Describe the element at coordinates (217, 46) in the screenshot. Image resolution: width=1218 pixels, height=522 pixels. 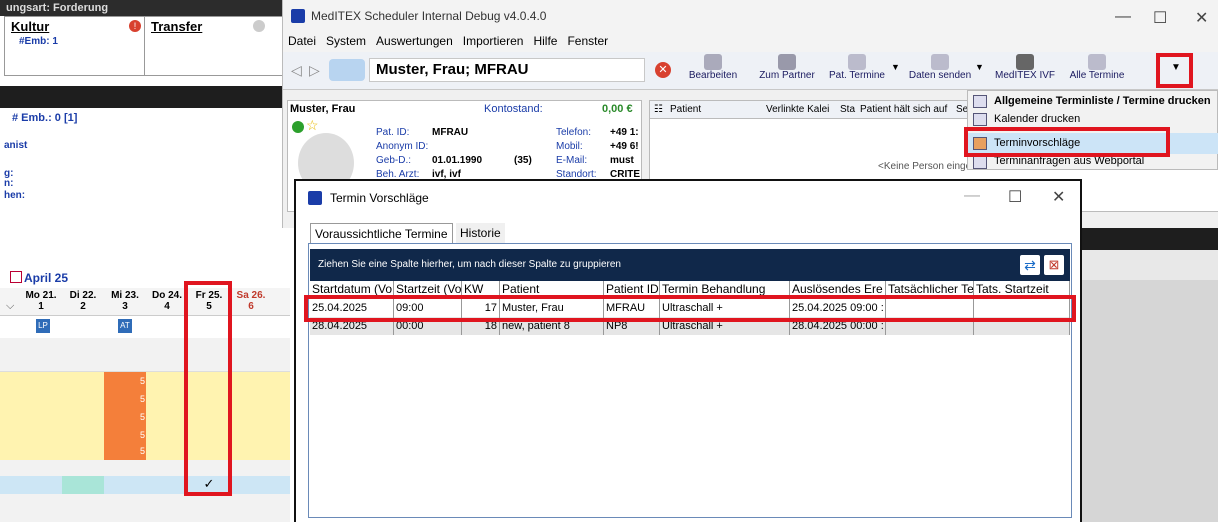
I see `transfer-column: Transfer` at that location.